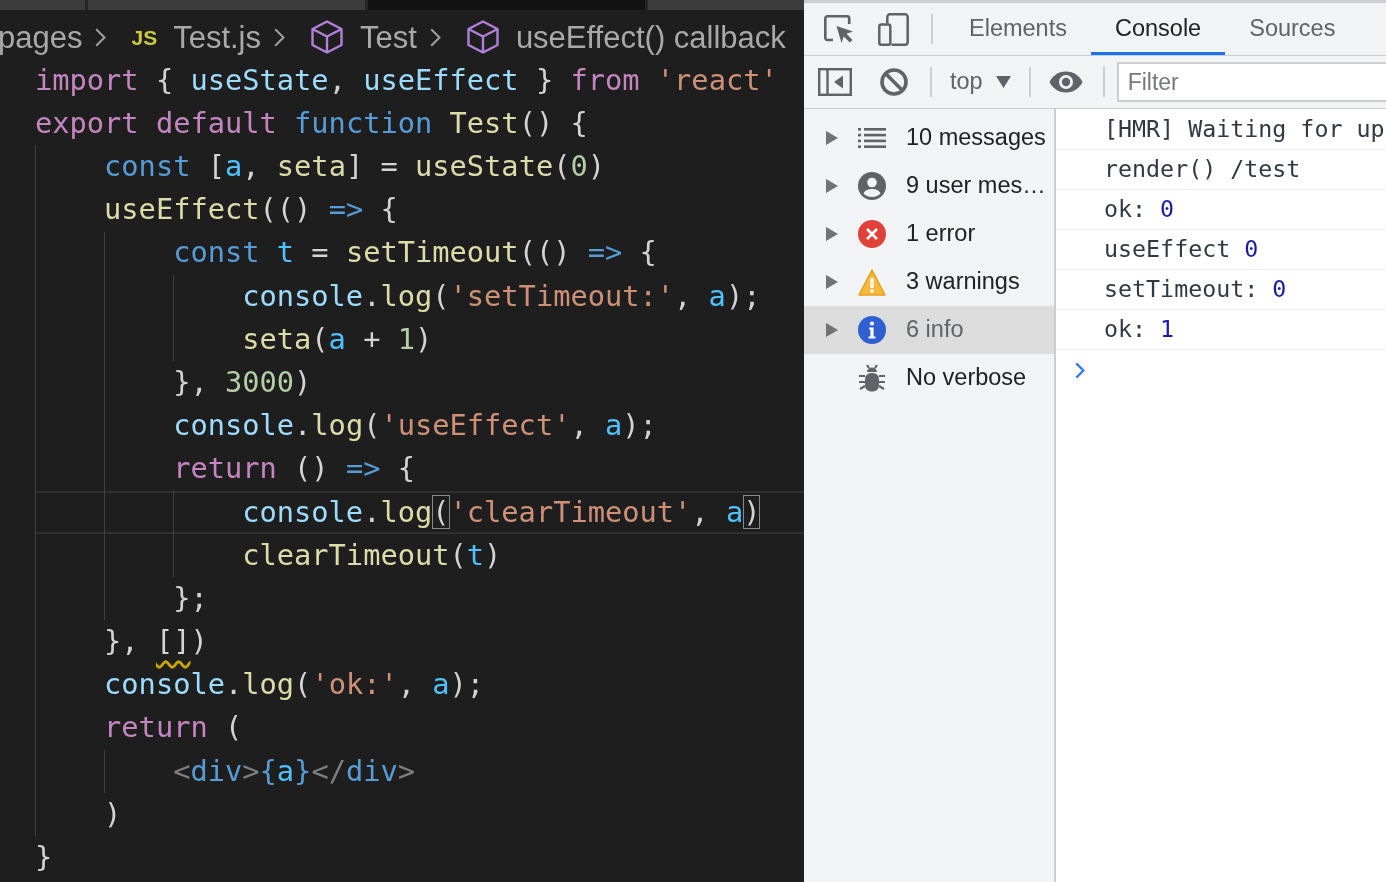  Describe the element at coordinates (156, 642) in the screenshot. I see `code-line: }, [])` at that location.